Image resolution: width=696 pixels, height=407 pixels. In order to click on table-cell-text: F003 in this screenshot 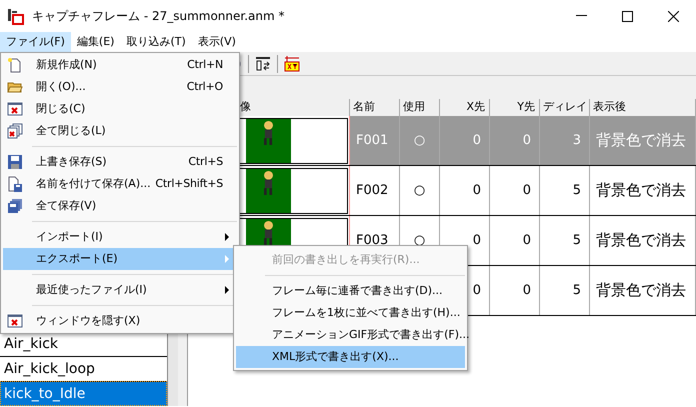, I will do `click(372, 241)`.